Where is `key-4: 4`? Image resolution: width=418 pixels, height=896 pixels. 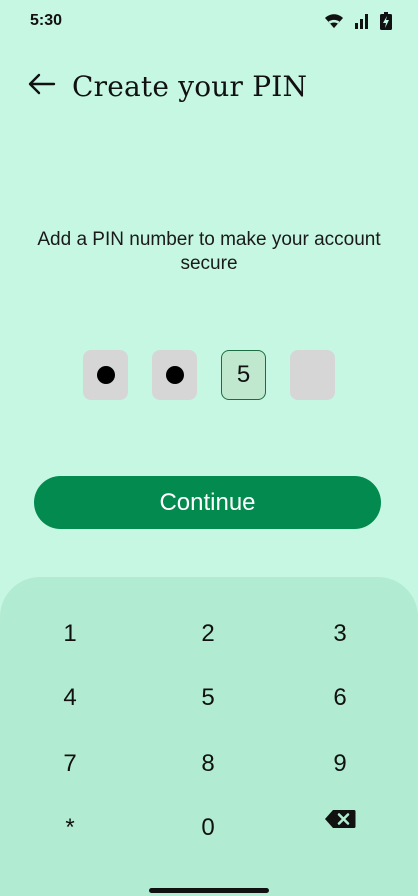
key-4: 4 is located at coordinates (70, 698).